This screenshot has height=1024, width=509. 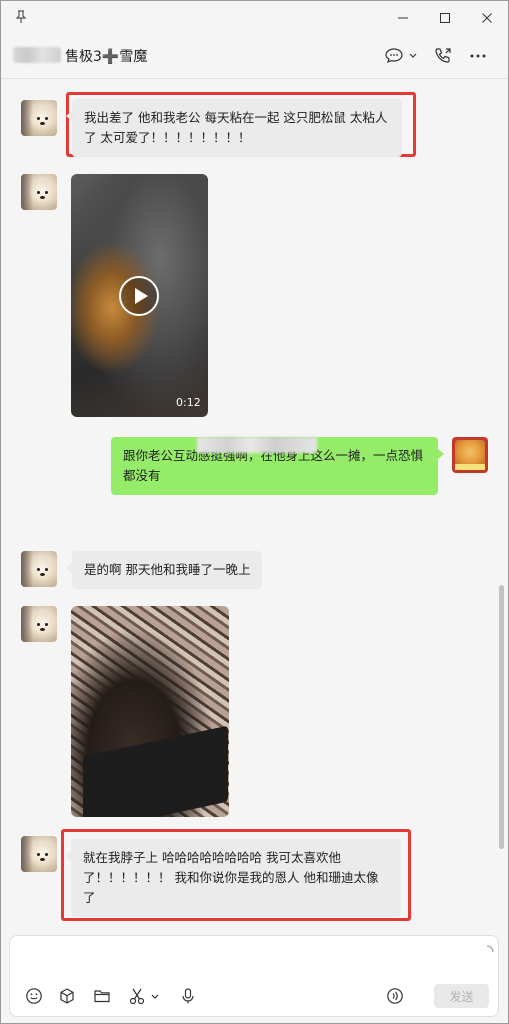 I want to click on close-icon, so click(x=487, y=18).